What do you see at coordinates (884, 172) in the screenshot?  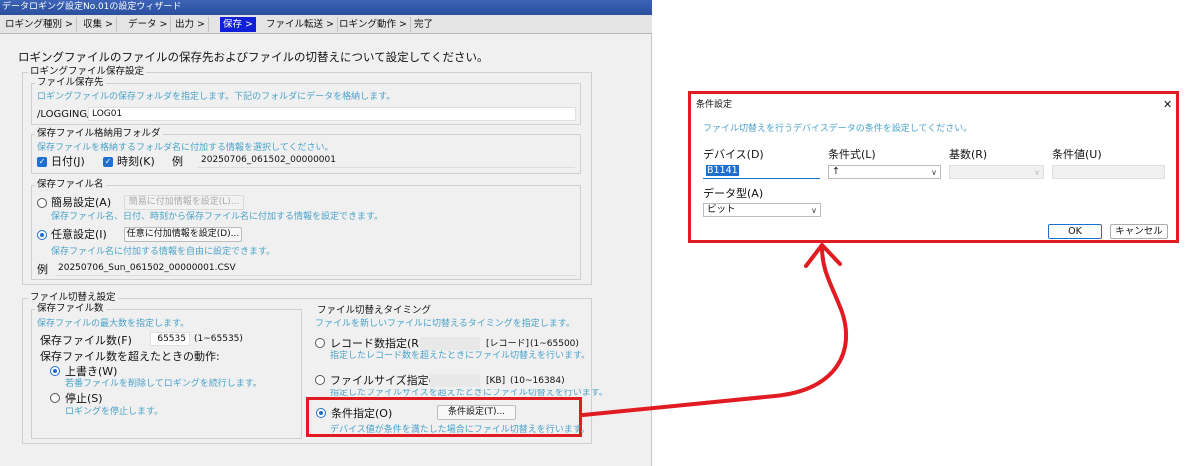 I see `condition-expr-select: ↑ ∨` at bounding box center [884, 172].